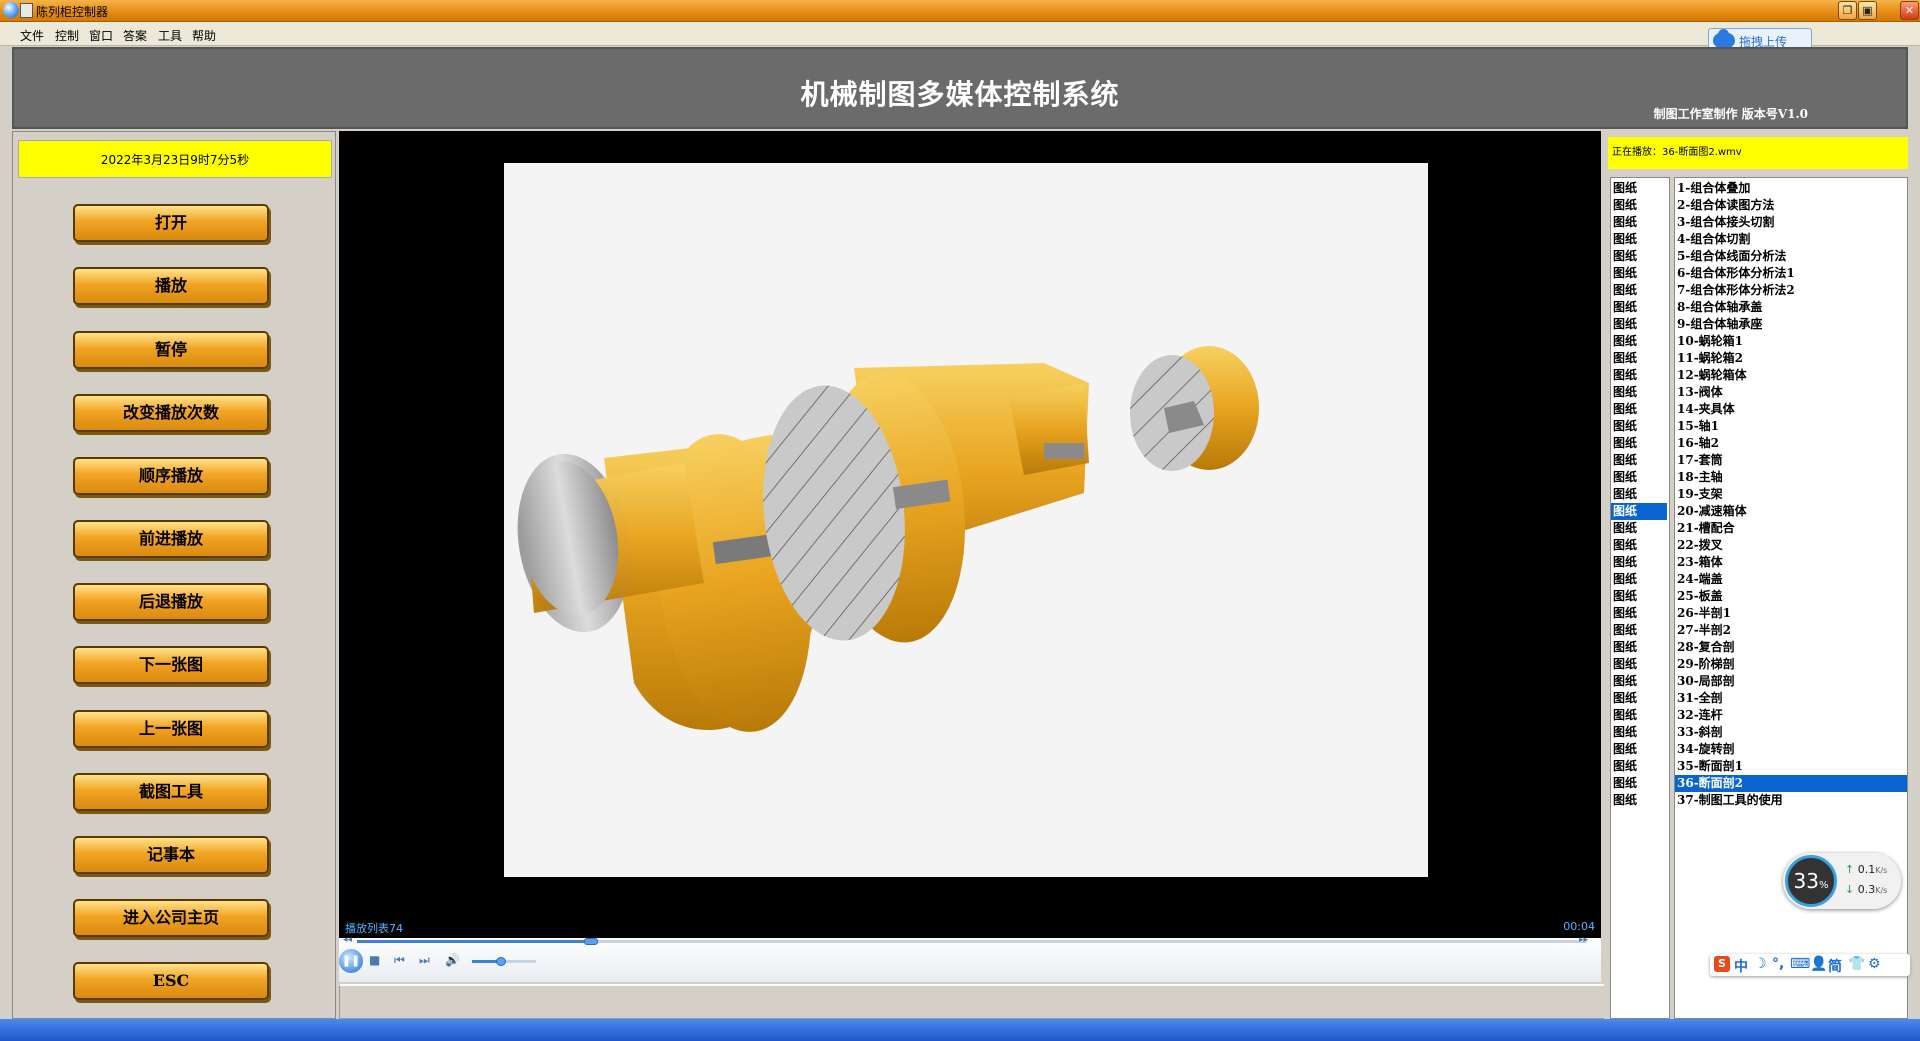 The image size is (1920, 1041). What do you see at coordinates (1791, 647) in the screenshot?
I see `file-list-item: 28-复合剖` at bounding box center [1791, 647].